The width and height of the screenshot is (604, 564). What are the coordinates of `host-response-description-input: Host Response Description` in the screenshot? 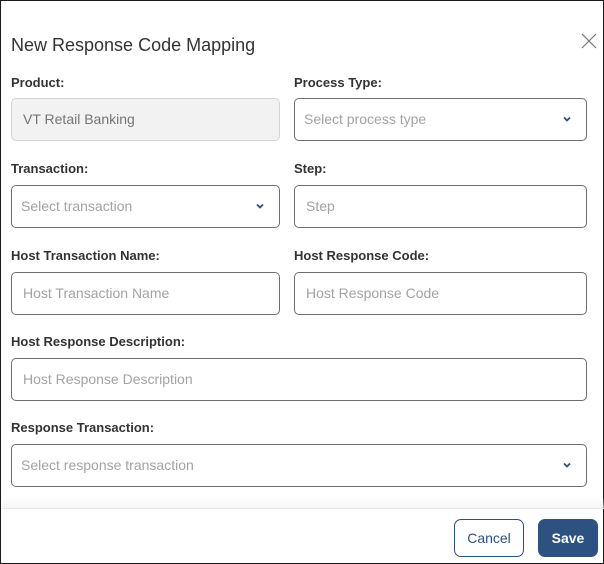 It's located at (299, 379).